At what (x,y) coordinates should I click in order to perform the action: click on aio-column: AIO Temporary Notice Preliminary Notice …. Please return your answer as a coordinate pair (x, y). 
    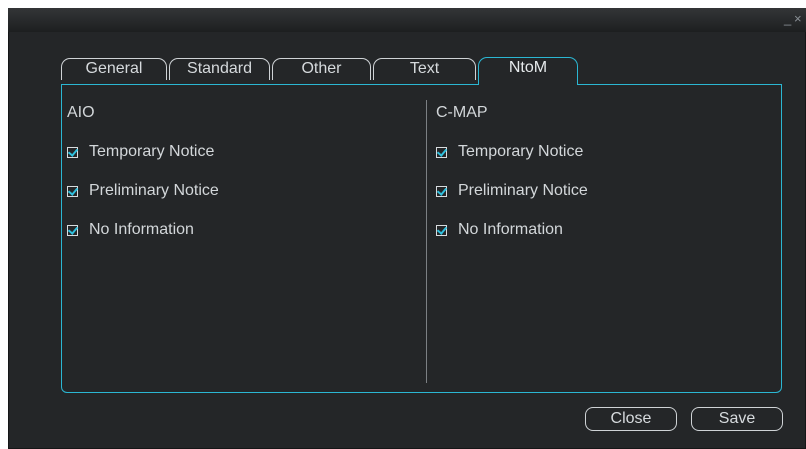
    Looking at the image, I should click on (143, 181).